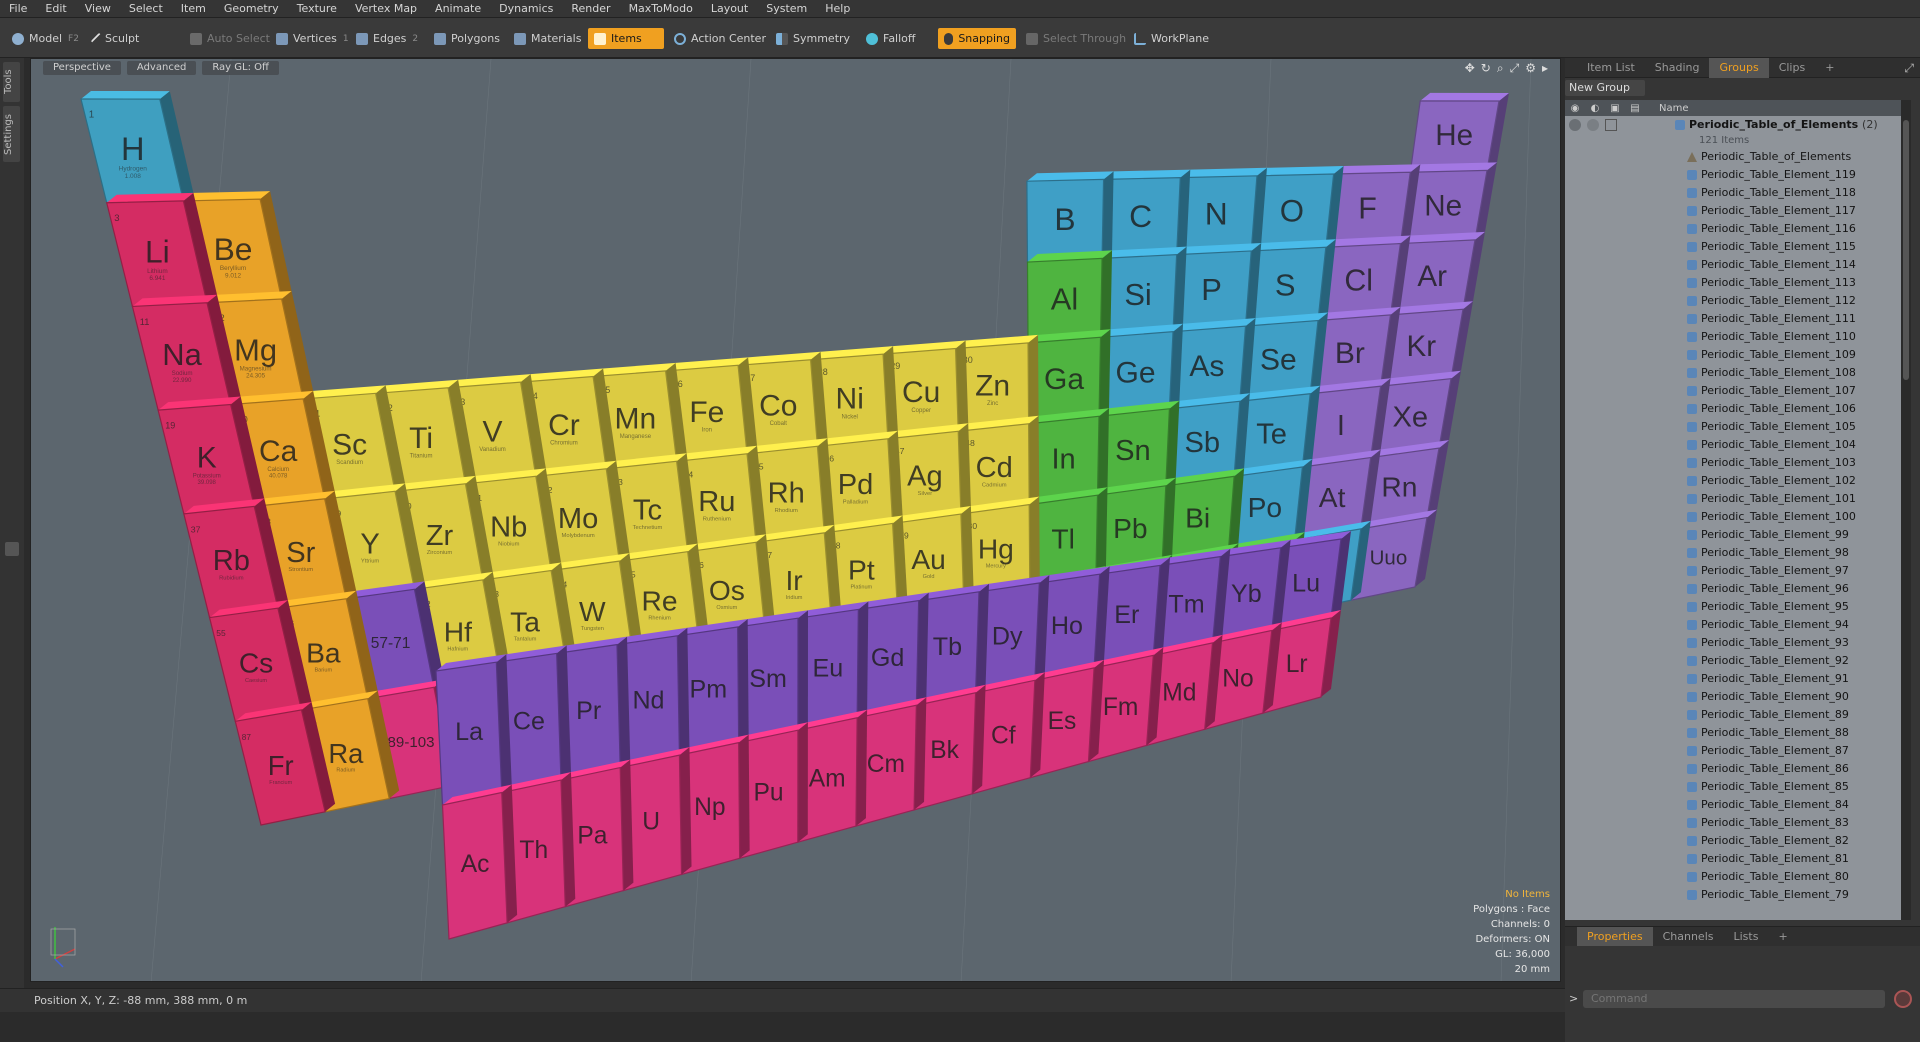 The width and height of the screenshot is (1920, 1042). I want to click on list-item: Periodic_Table_Element_84, so click(1733, 805).